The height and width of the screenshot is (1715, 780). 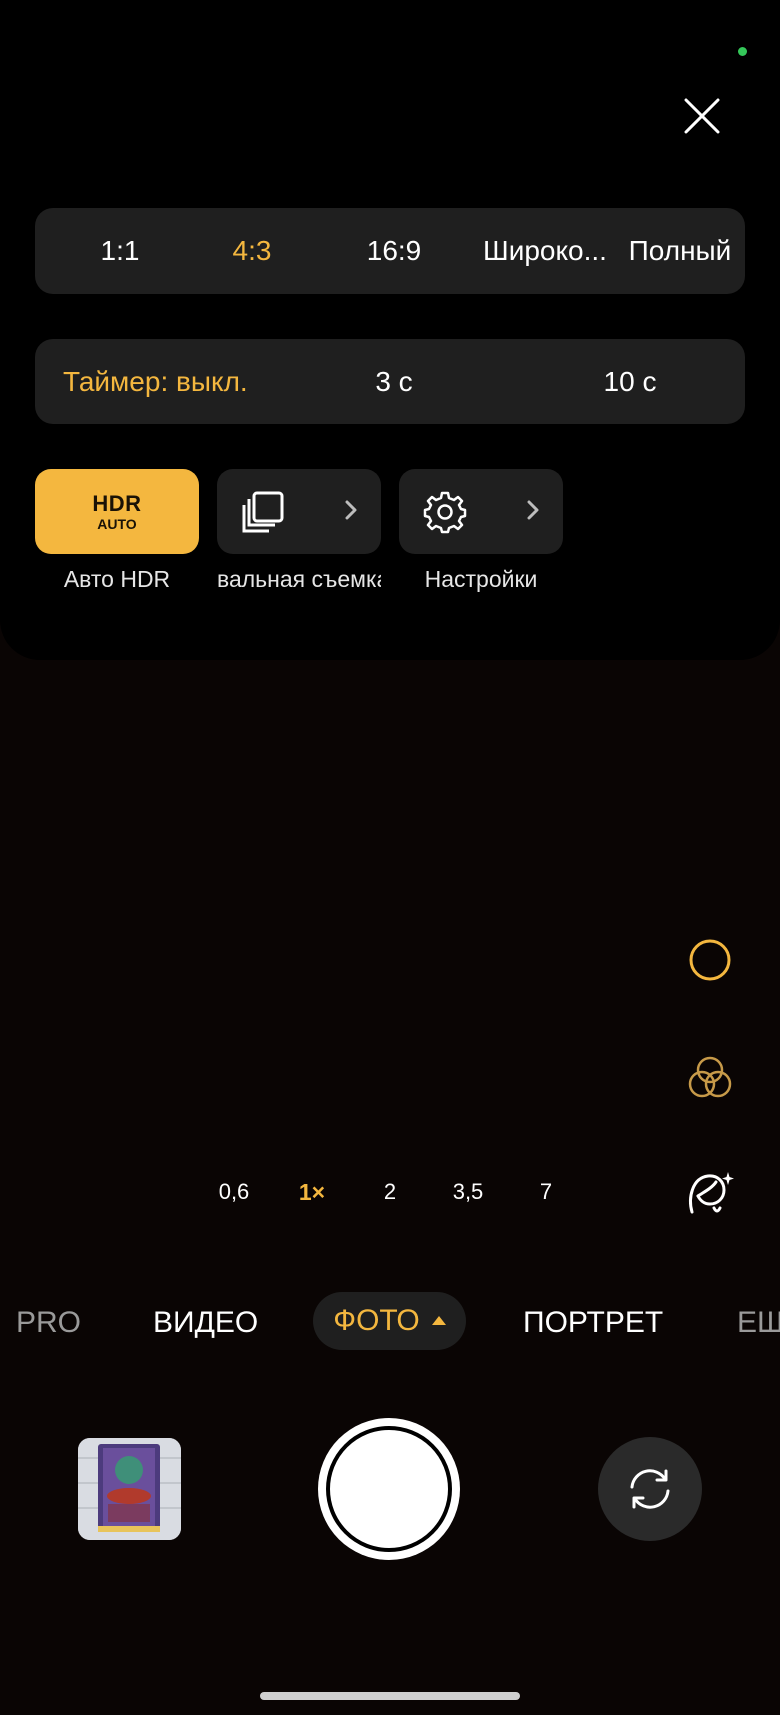 What do you see at coordinates (376, 1320) in the screenshot?
I see `mode-photo-label: ФОТО` at bounding box center [376, 1320].